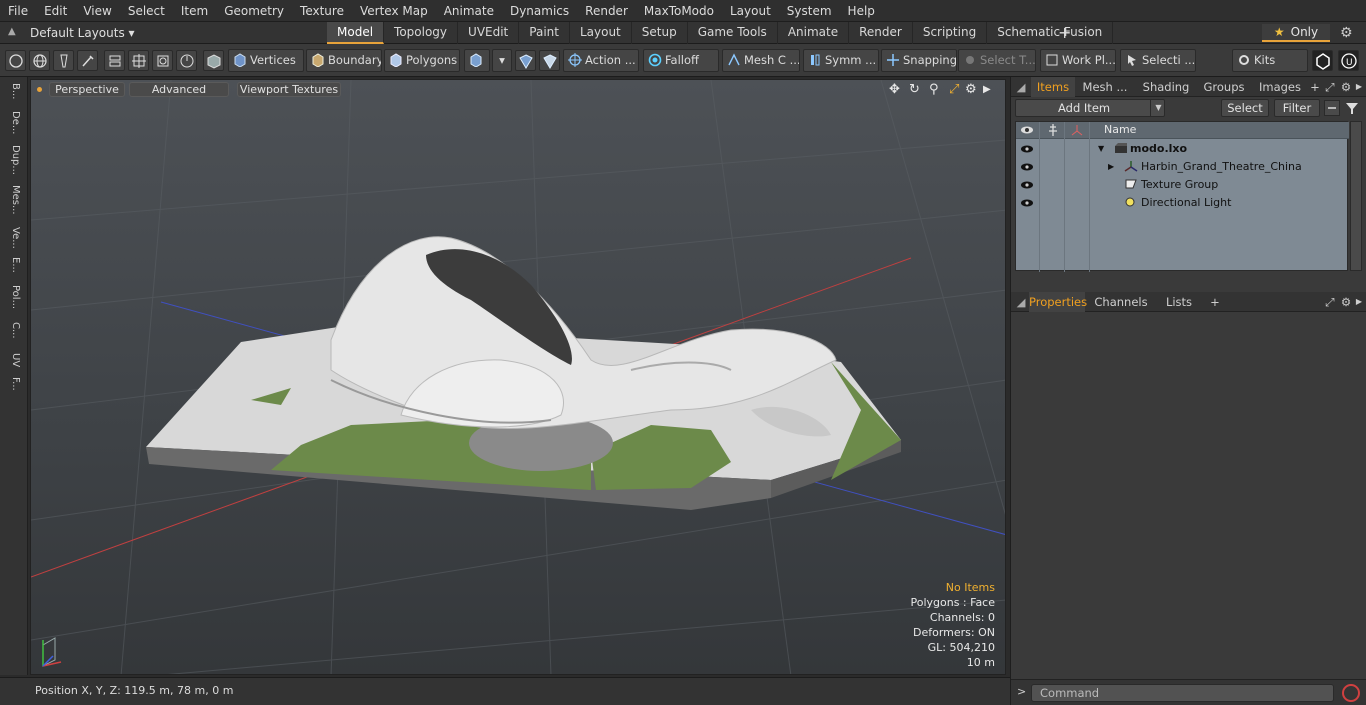 The image size is (1366, 705). Describe the element at coordinates (525, 60) in the screenshot. I see `shield-icon` at that location.